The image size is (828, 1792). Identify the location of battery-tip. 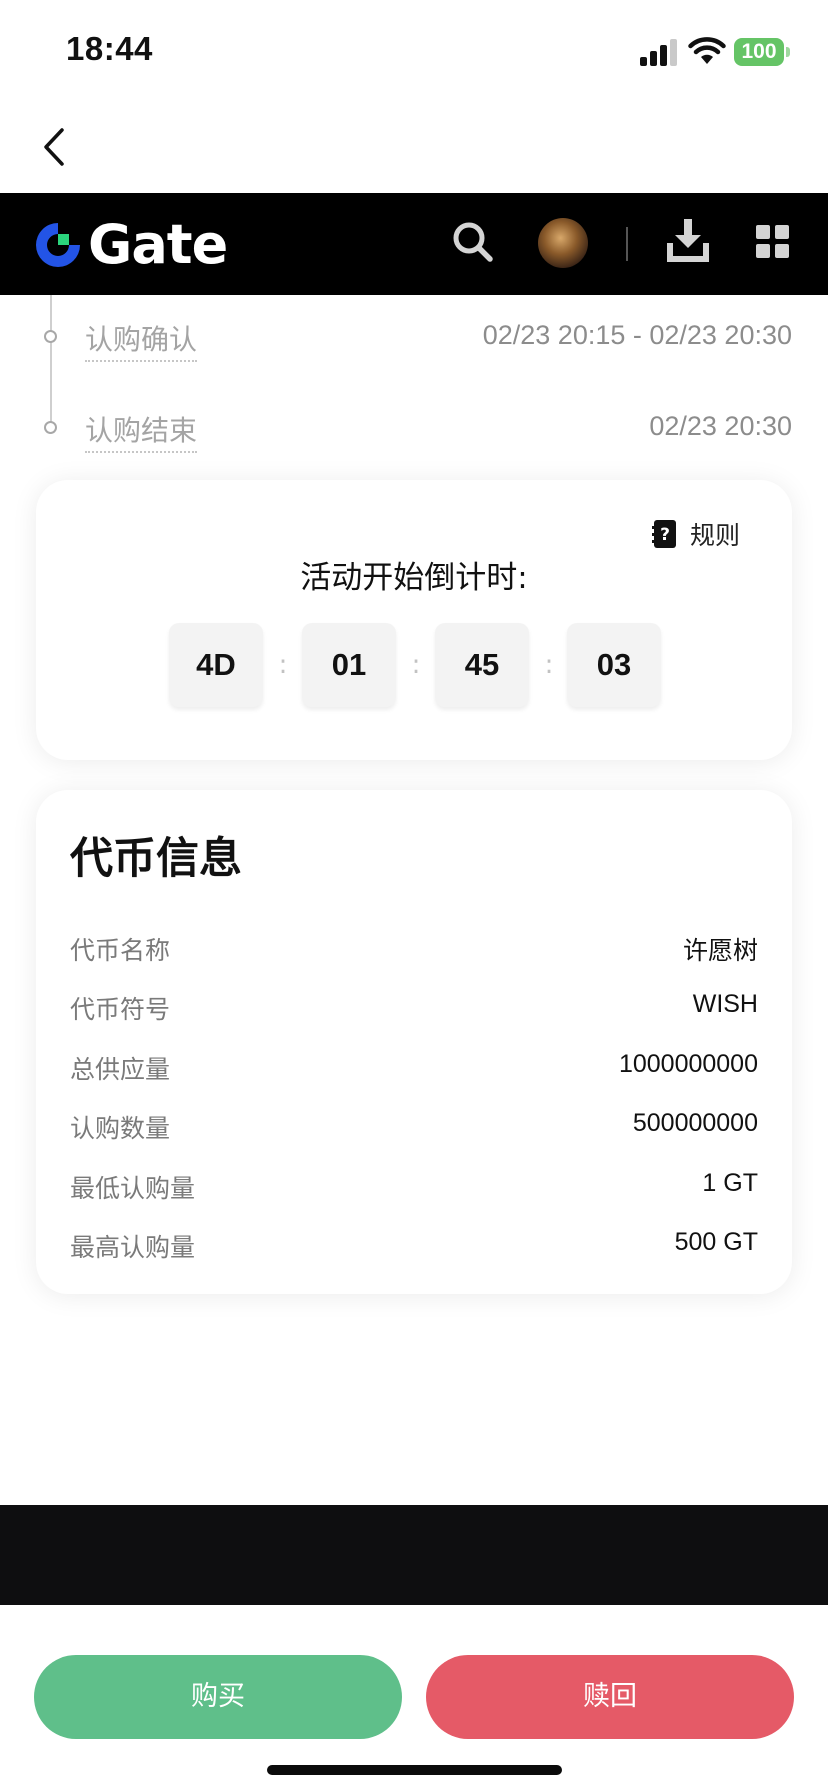
(788, 52).